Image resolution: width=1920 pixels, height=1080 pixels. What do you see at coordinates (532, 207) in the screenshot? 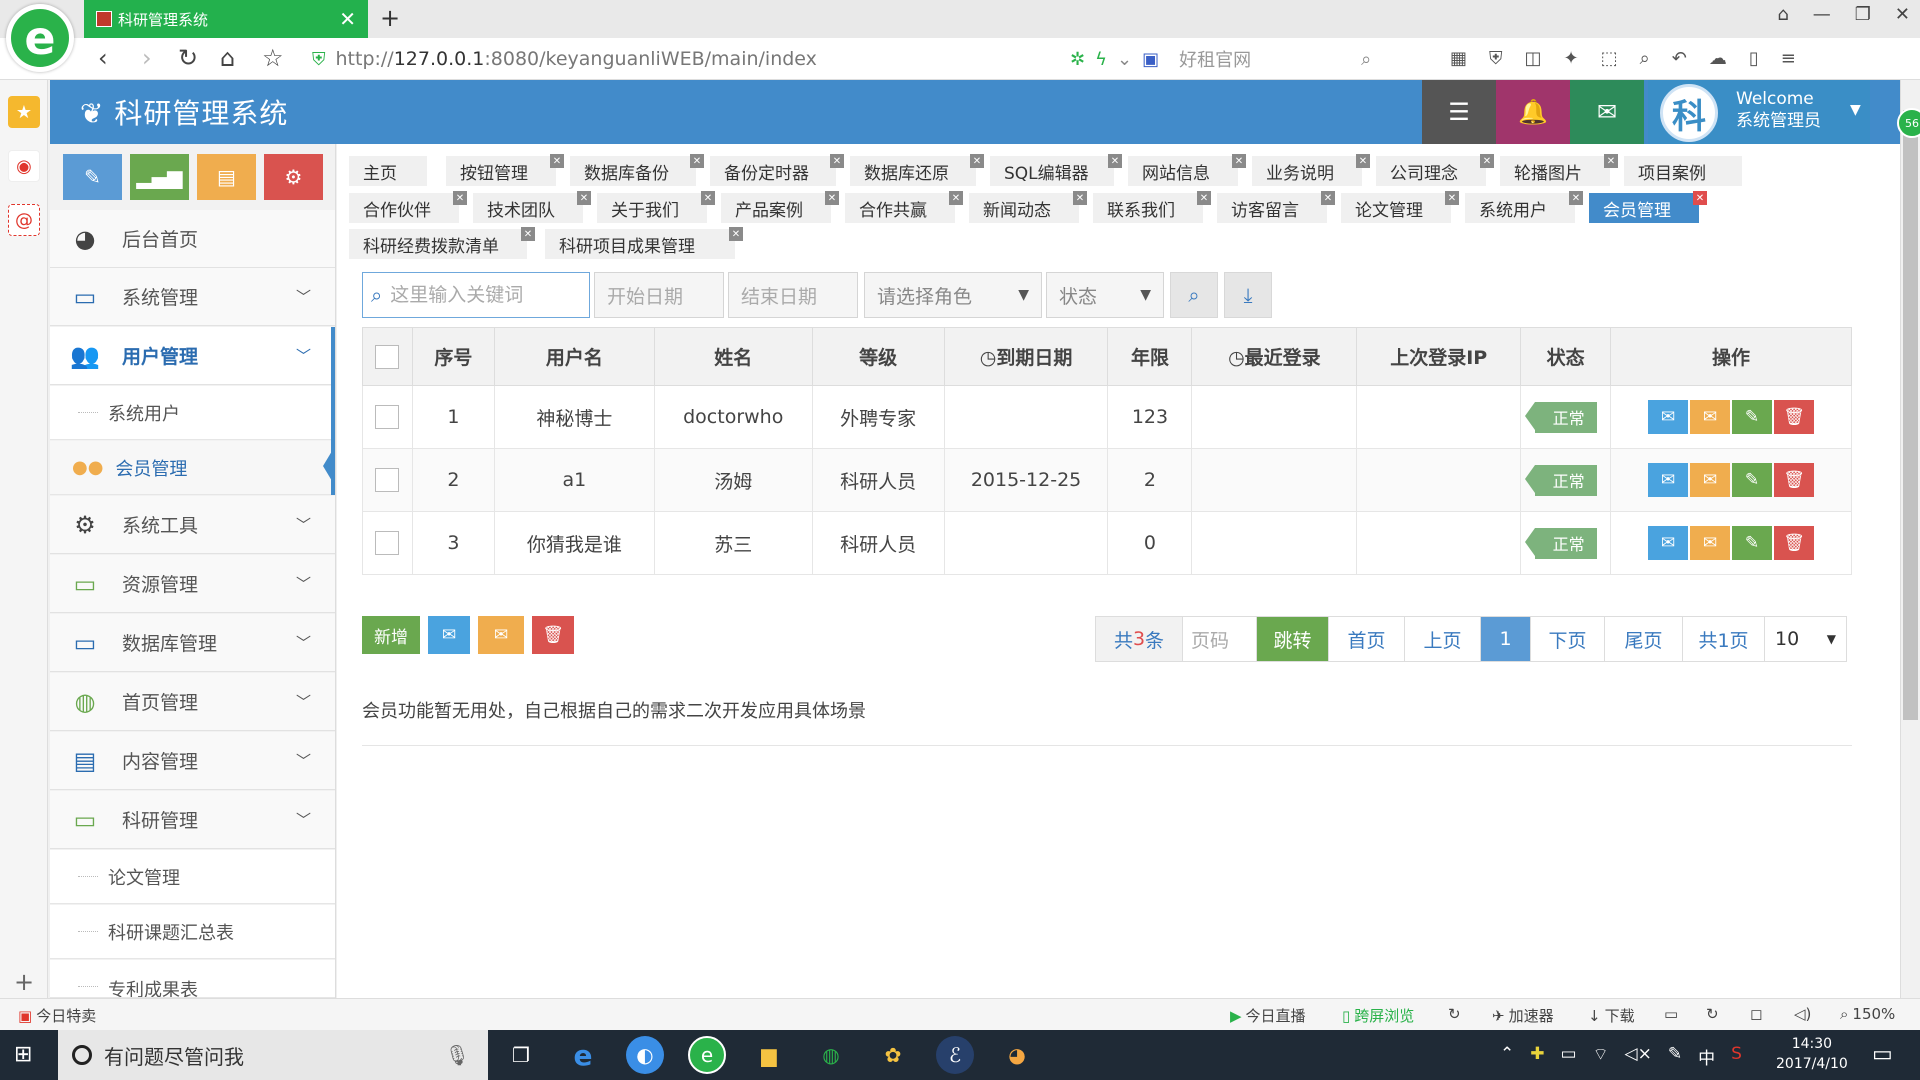
I see `tab-team: 技术团队 ✕` at bounding box center [532, 207].